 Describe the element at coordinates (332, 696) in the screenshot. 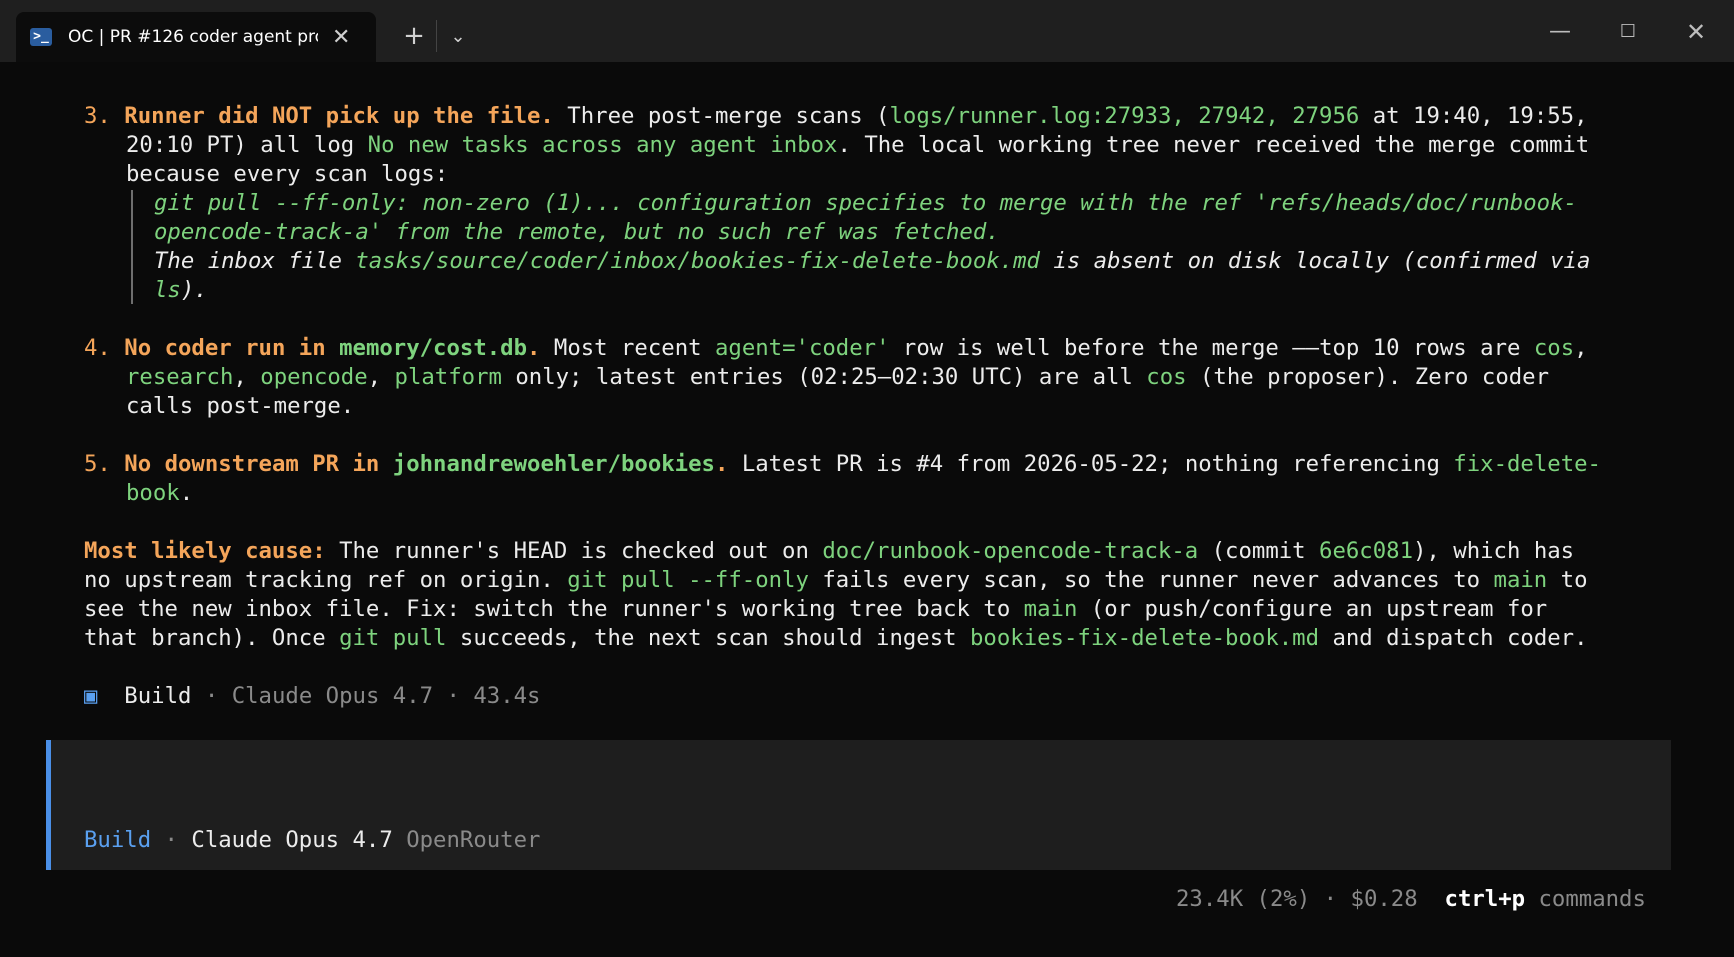

I see `status-model: Claude Opus 4.7` at that location.